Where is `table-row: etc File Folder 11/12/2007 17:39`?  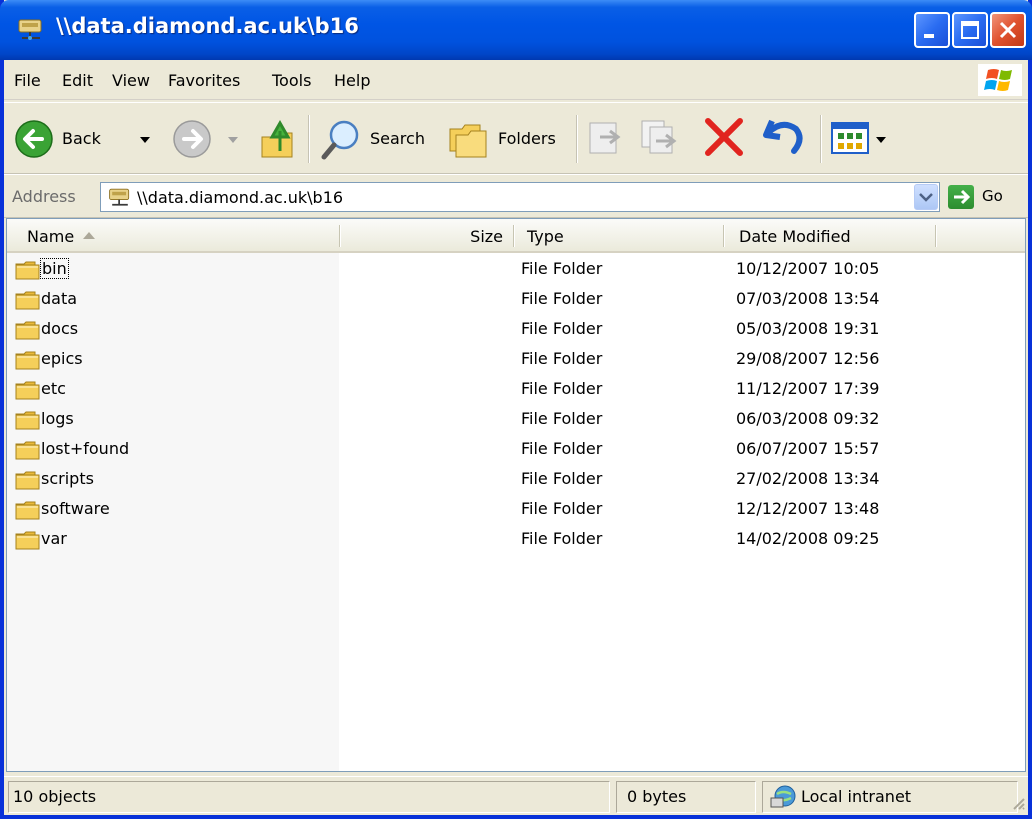 table-row: etc File Folder 11/12/2007 17:39 is located at coordinates (516, 390).